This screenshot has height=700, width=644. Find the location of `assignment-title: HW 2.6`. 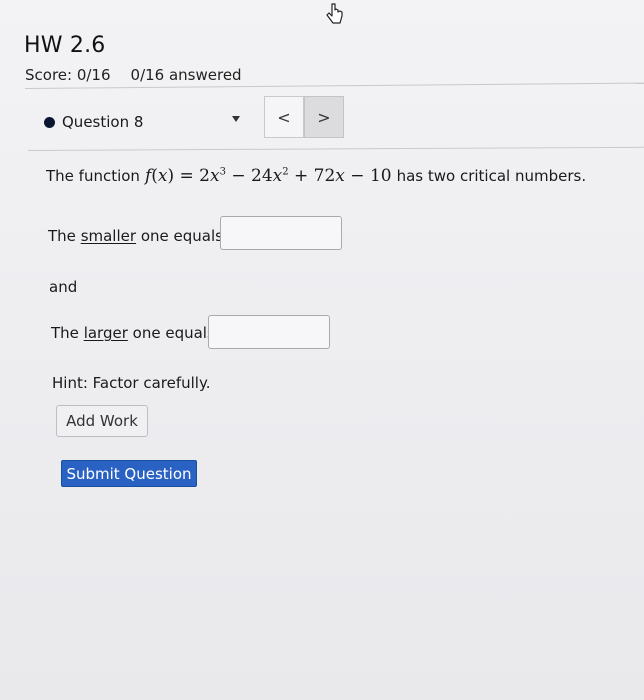

assignment-title: HW 2.6 is located at coordinates (65, 45).